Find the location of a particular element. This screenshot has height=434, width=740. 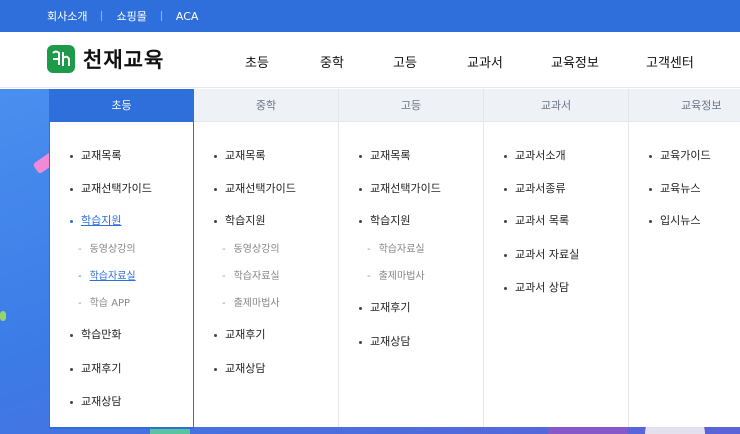

menu-item-label: 교과서소개 is located at coordinates (540, 155).